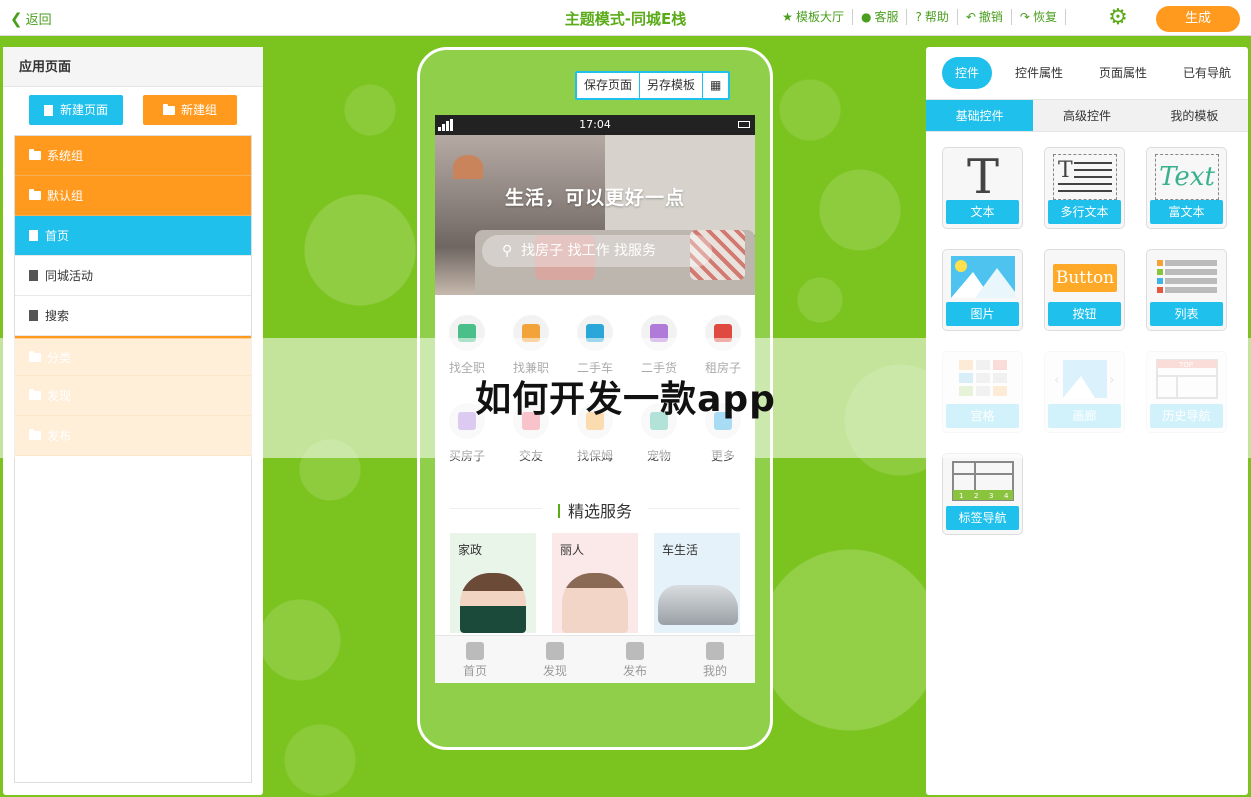 This screenshot has width=1251, height=797. I want to click on widget-rich-text: Text 富文本, so click(1186, 188).